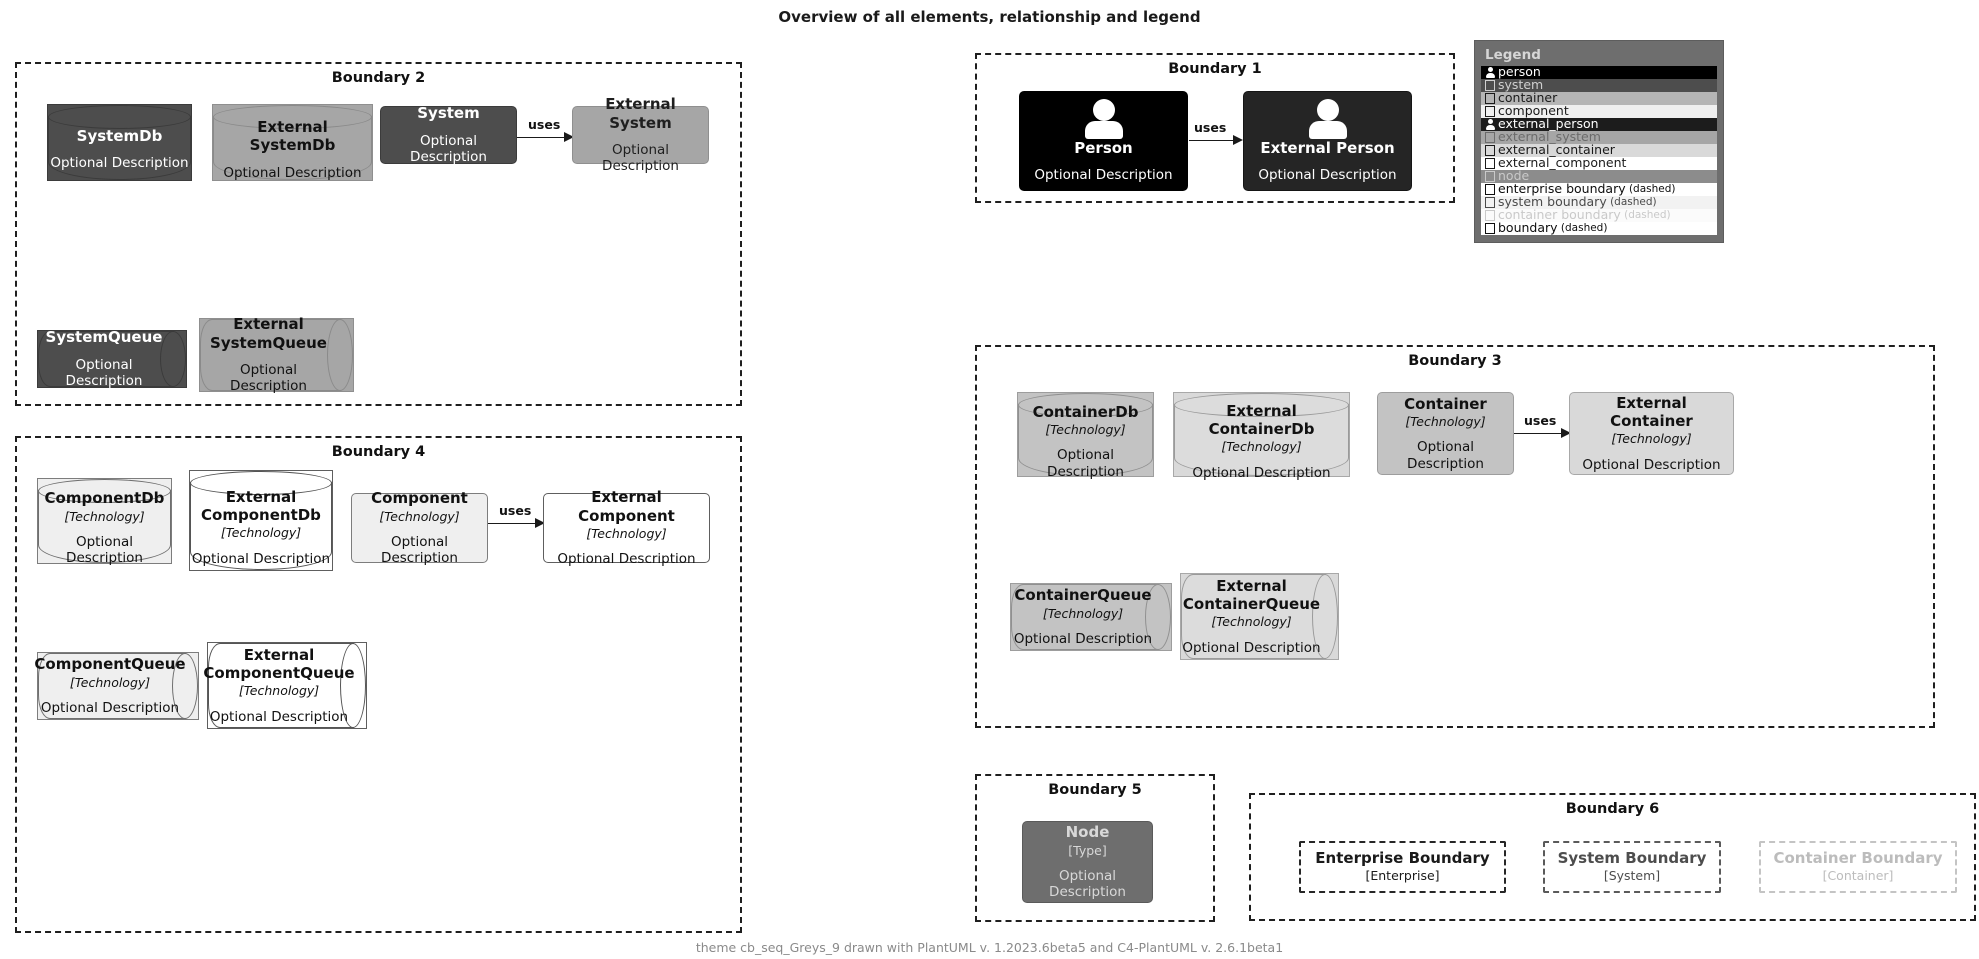 Image resolution: width=1979 pixels, height=959 pixels. I want to click on element-system: System Optional Description, so click(448, 134).